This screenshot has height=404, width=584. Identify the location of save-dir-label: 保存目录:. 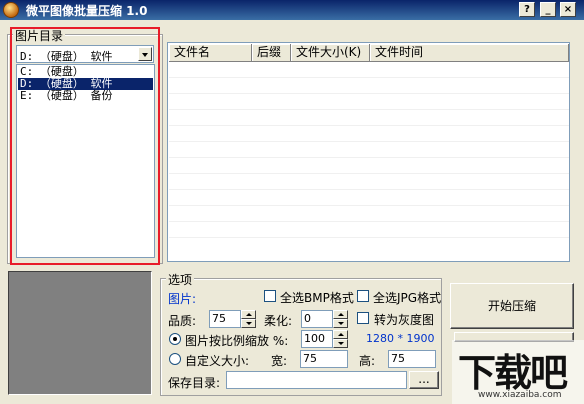
(194, 383).